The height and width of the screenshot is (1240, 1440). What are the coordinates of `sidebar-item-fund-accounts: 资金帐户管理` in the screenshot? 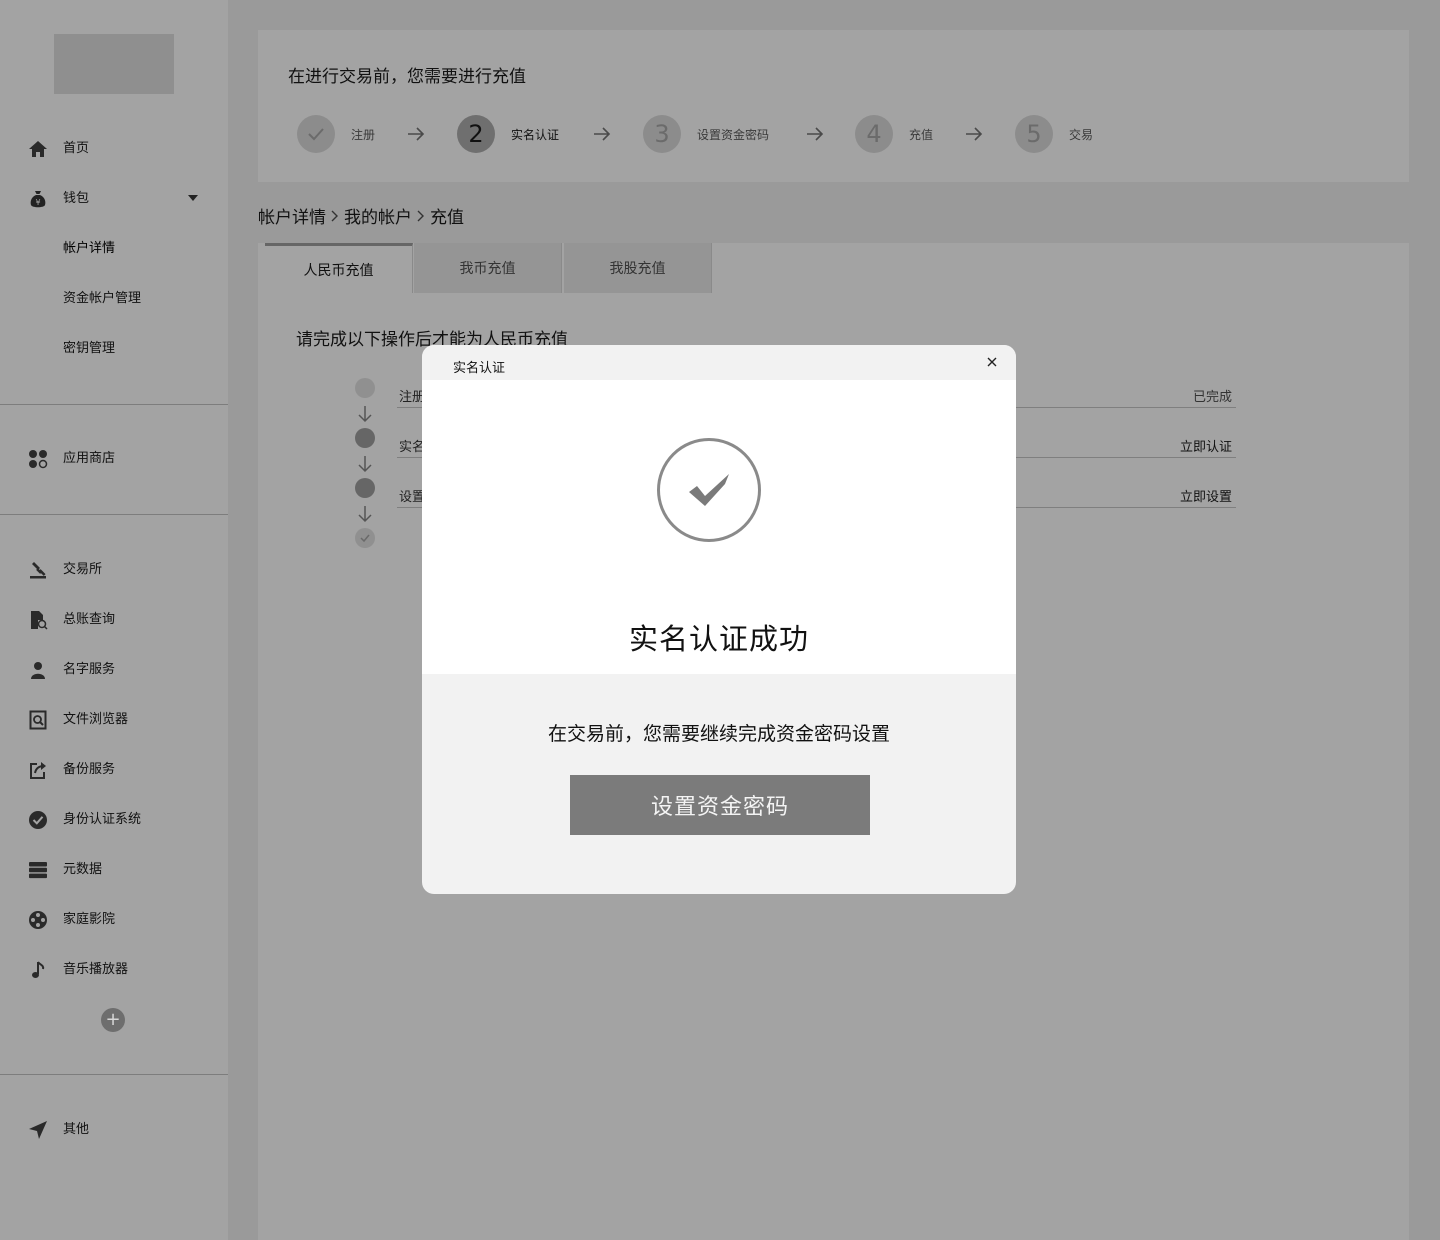 It's located at (114, 299).